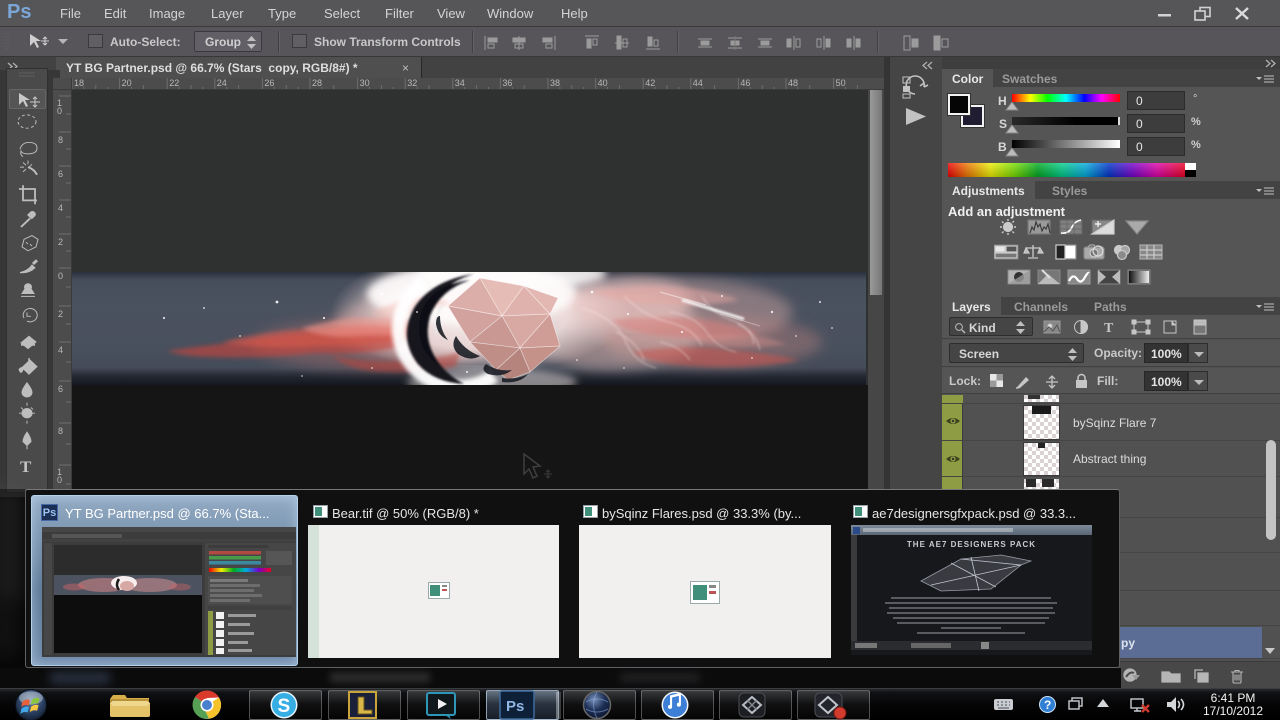  What do you see at coordinates (79, 83) in the screenshot?
I see `svg-text: 18` at bounding box center [79, 83].